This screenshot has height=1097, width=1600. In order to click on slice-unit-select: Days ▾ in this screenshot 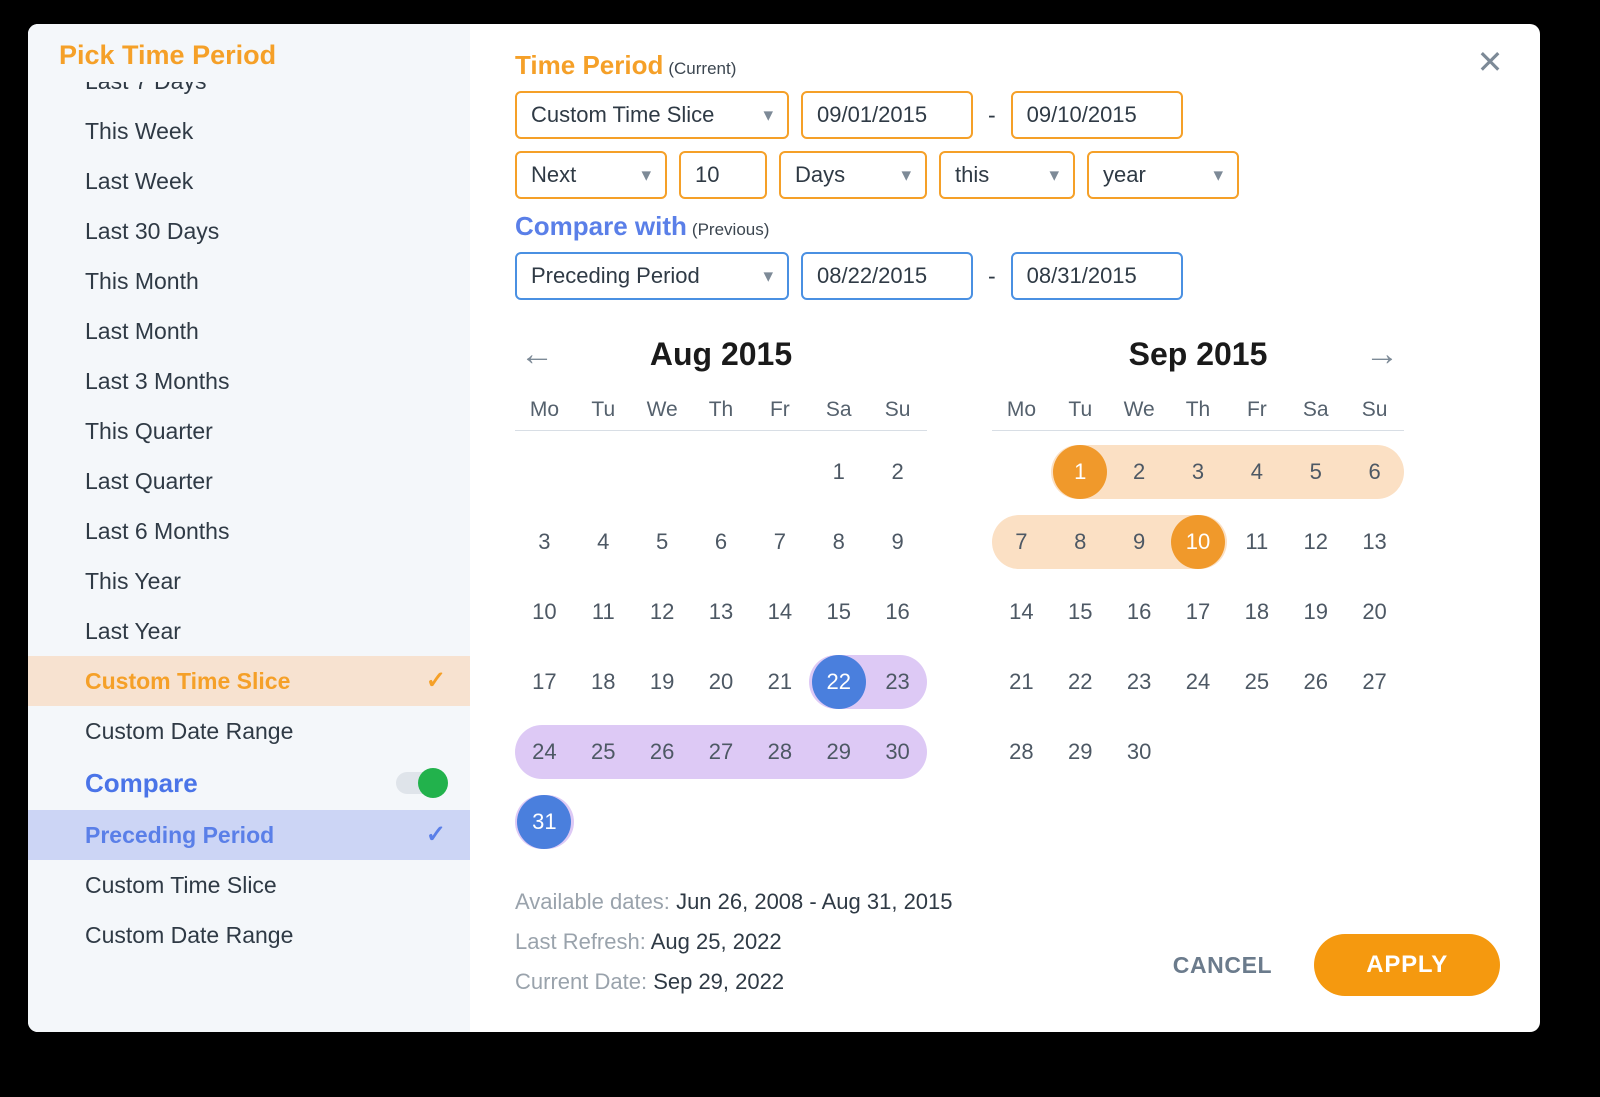, I will do `click(853, 175)`.